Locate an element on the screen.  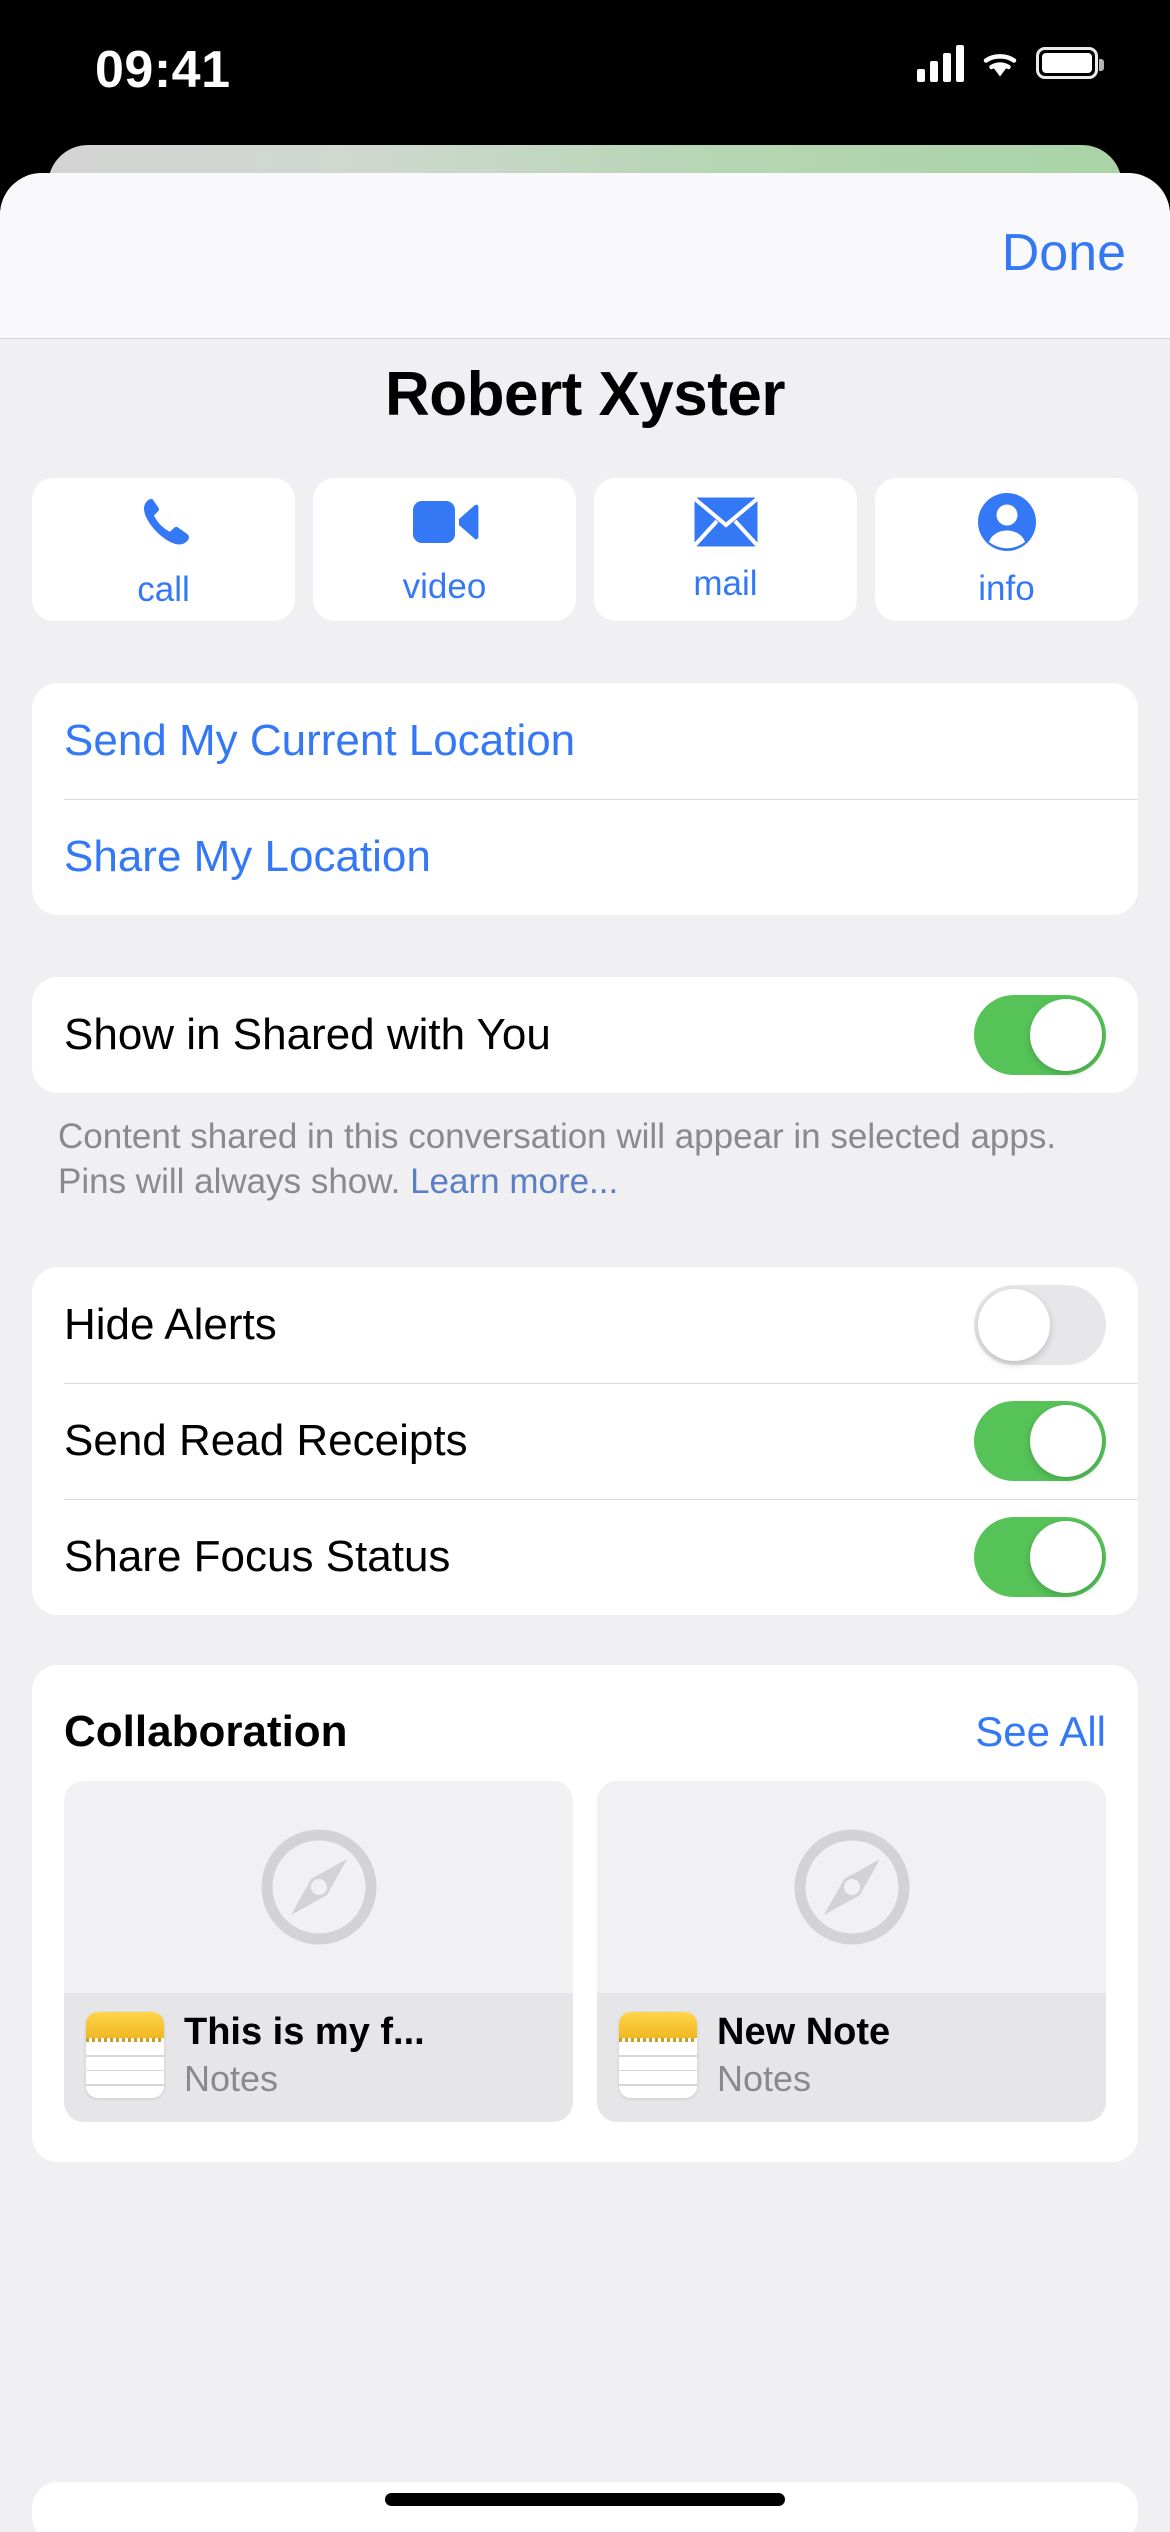
mail-button: mail is located at coordinates (725, 549).